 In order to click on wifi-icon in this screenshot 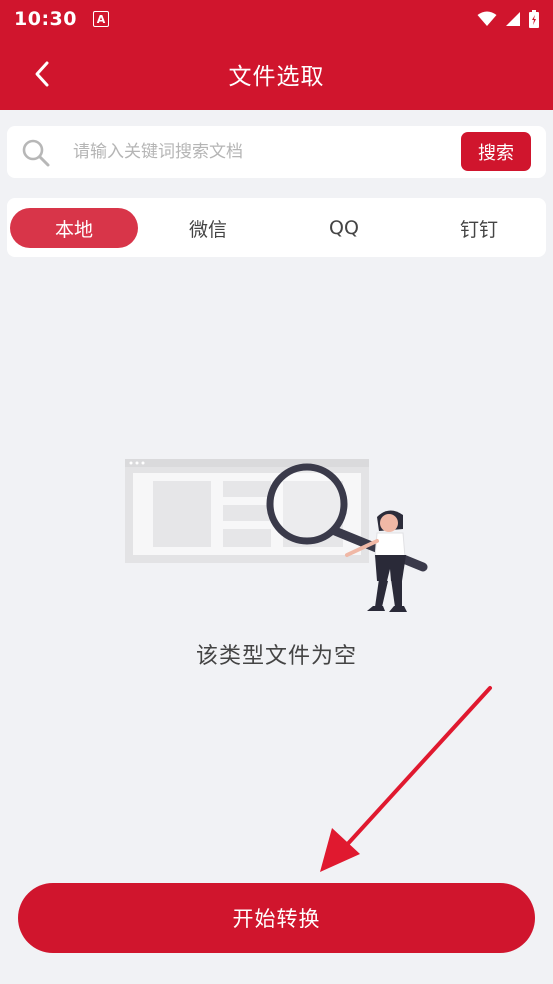, I will do `click(487, 18)`.